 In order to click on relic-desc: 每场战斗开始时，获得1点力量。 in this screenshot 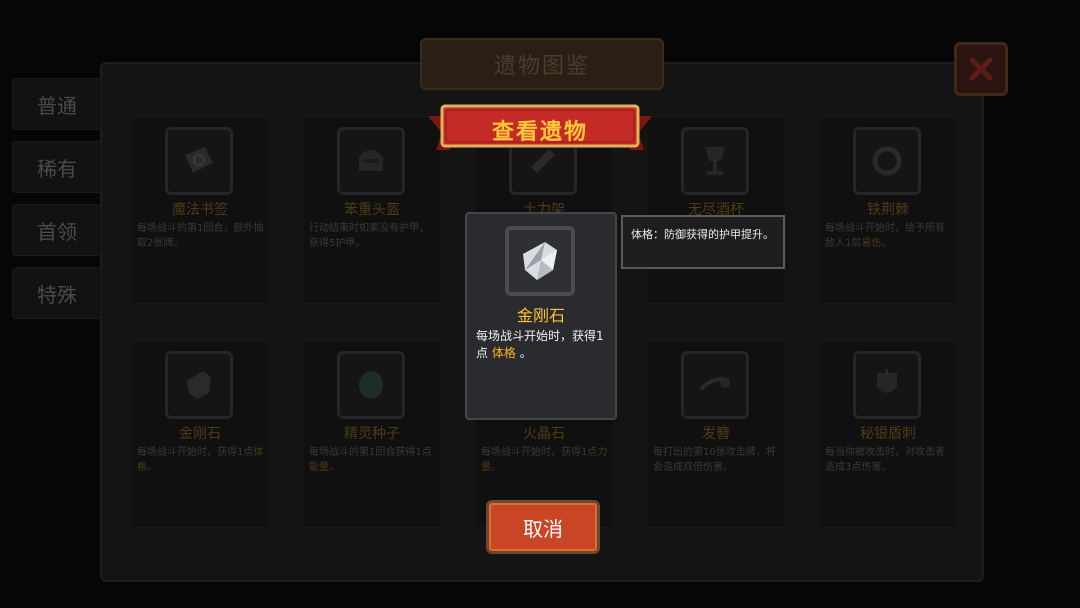, I will do `click(545, 460)`.